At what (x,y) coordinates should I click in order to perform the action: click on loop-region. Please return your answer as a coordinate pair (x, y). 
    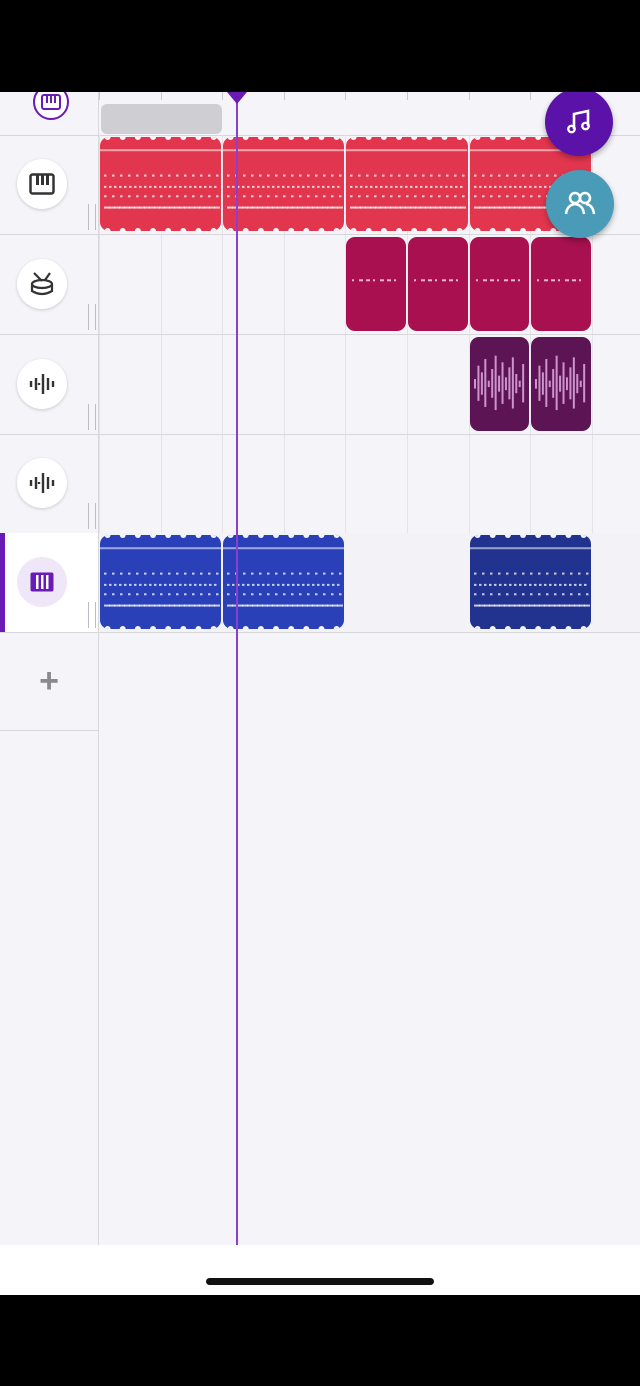
    Looking at the image, I should click on (161, 119).